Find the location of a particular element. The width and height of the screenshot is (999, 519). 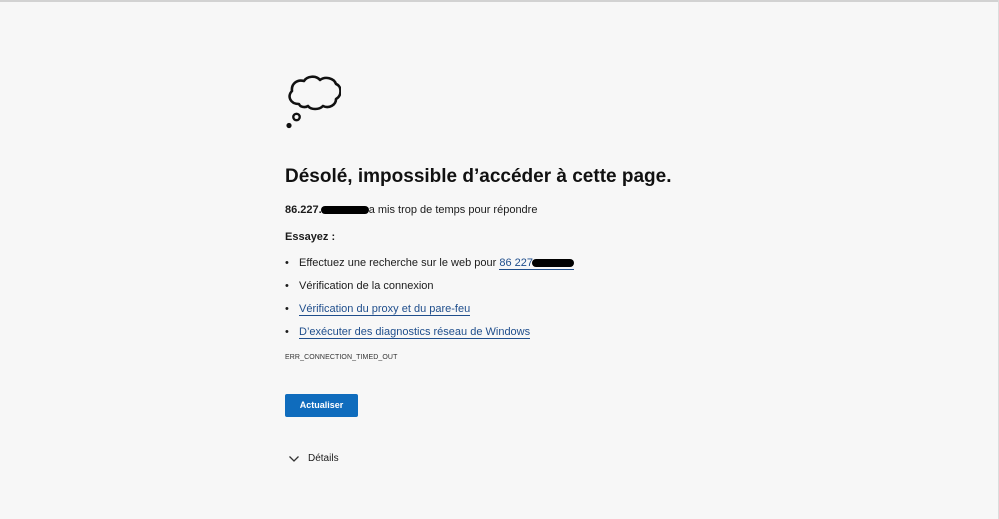

refresh-button: Actualiser is located at coordinates (321, 405).